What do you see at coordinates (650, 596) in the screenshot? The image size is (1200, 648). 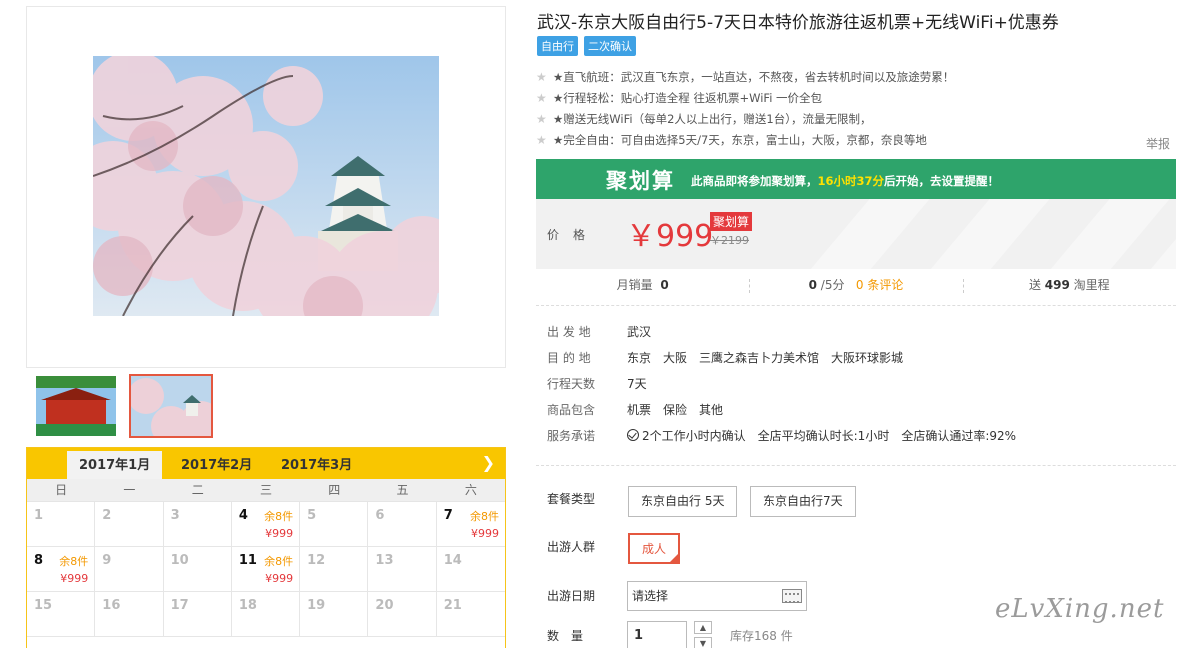 I see `date-placeholder: 请选择` at bounding box center [650, 596].